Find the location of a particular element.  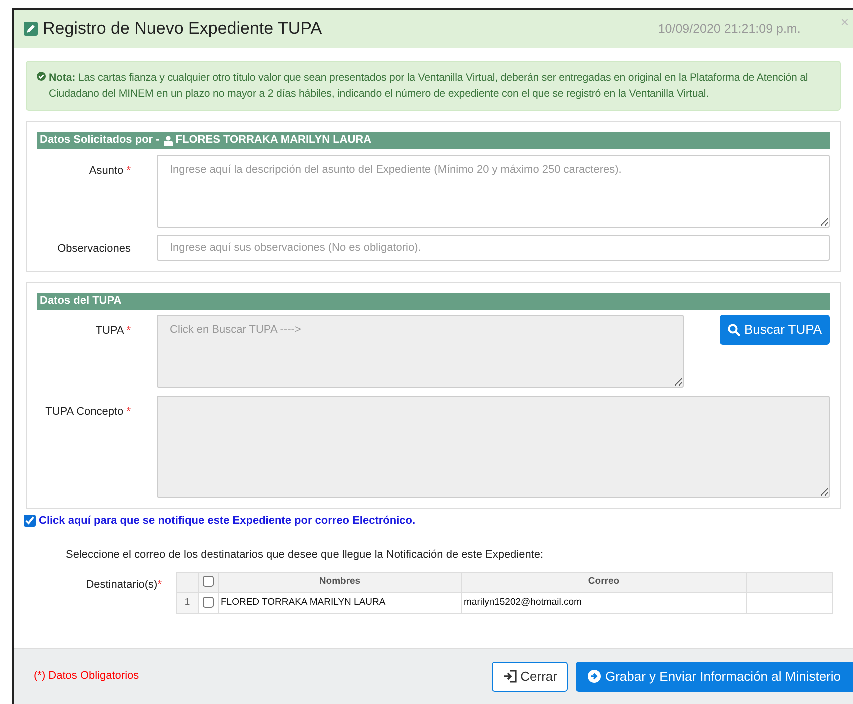

field-label: Destinatario(s) is located at coordinates (122, 585).